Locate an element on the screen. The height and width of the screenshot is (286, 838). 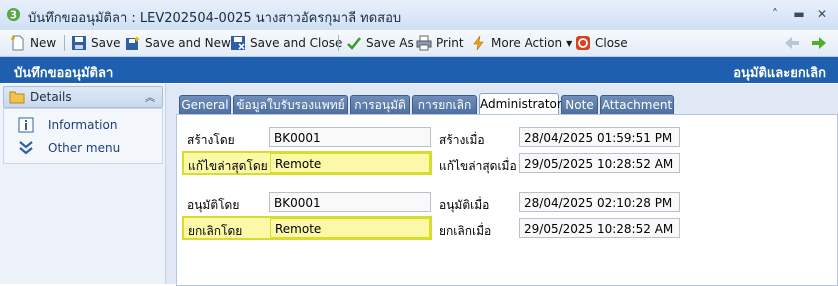
collapse-chevron-icon: ︽ is located at coordinates (150, 96).